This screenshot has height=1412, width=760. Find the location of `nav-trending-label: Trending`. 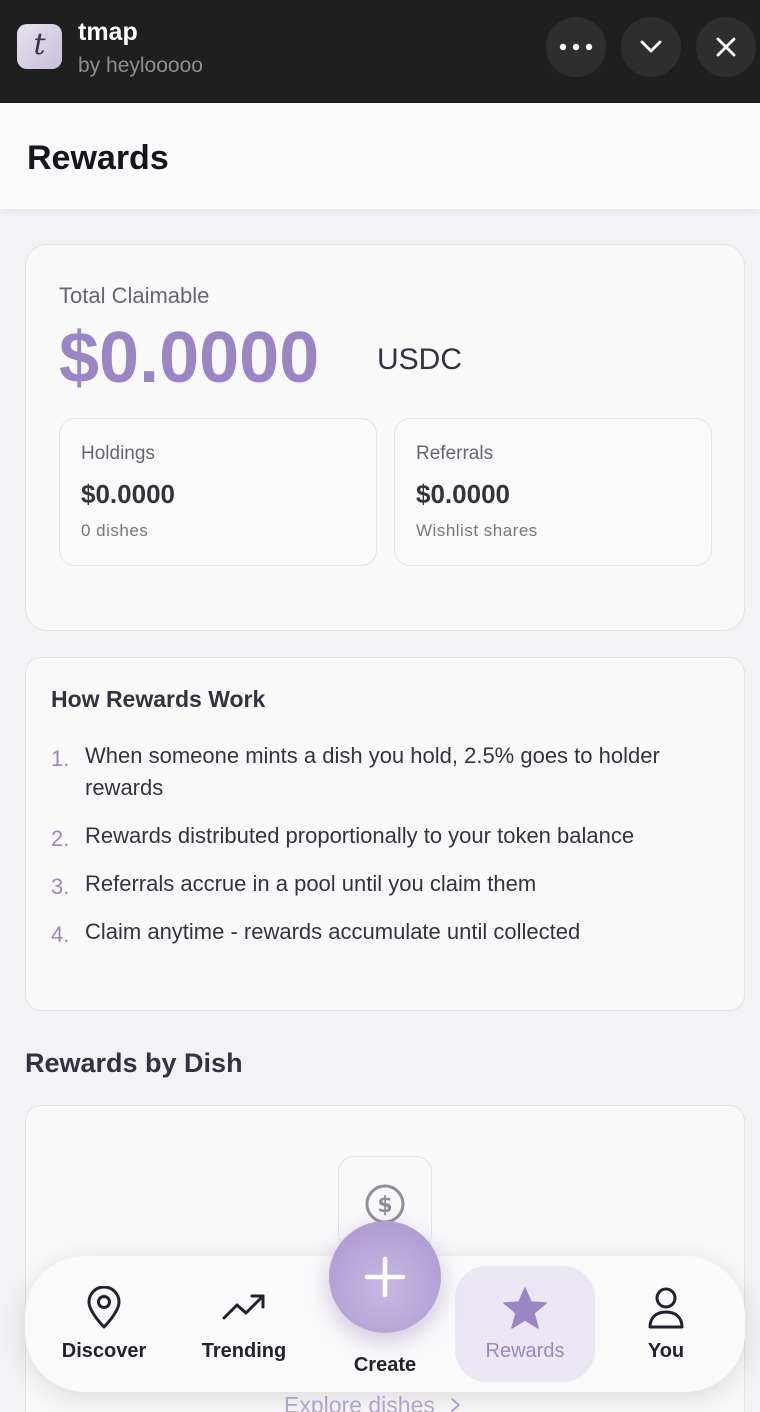

nav-trending-label: Trending is located at coordinates (244, 1351).